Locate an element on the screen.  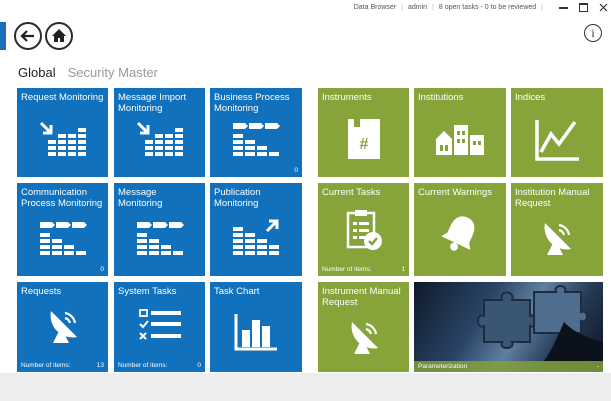
close-icon is located at coordinates (603, 7).